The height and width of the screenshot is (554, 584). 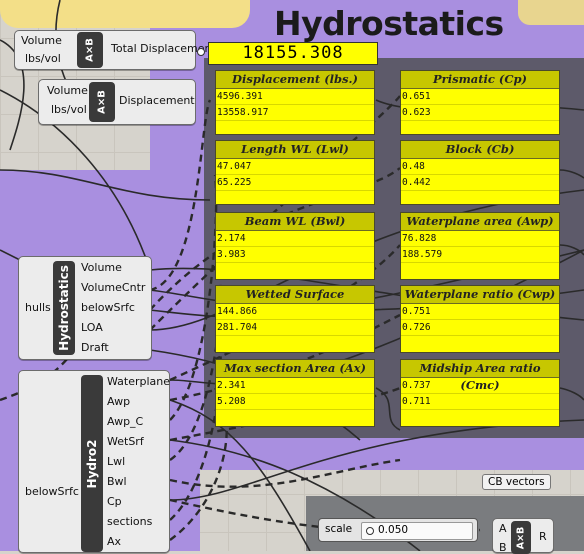 I want to click on panel-title: Length WL (Lwl), so click(x=295, y=150).